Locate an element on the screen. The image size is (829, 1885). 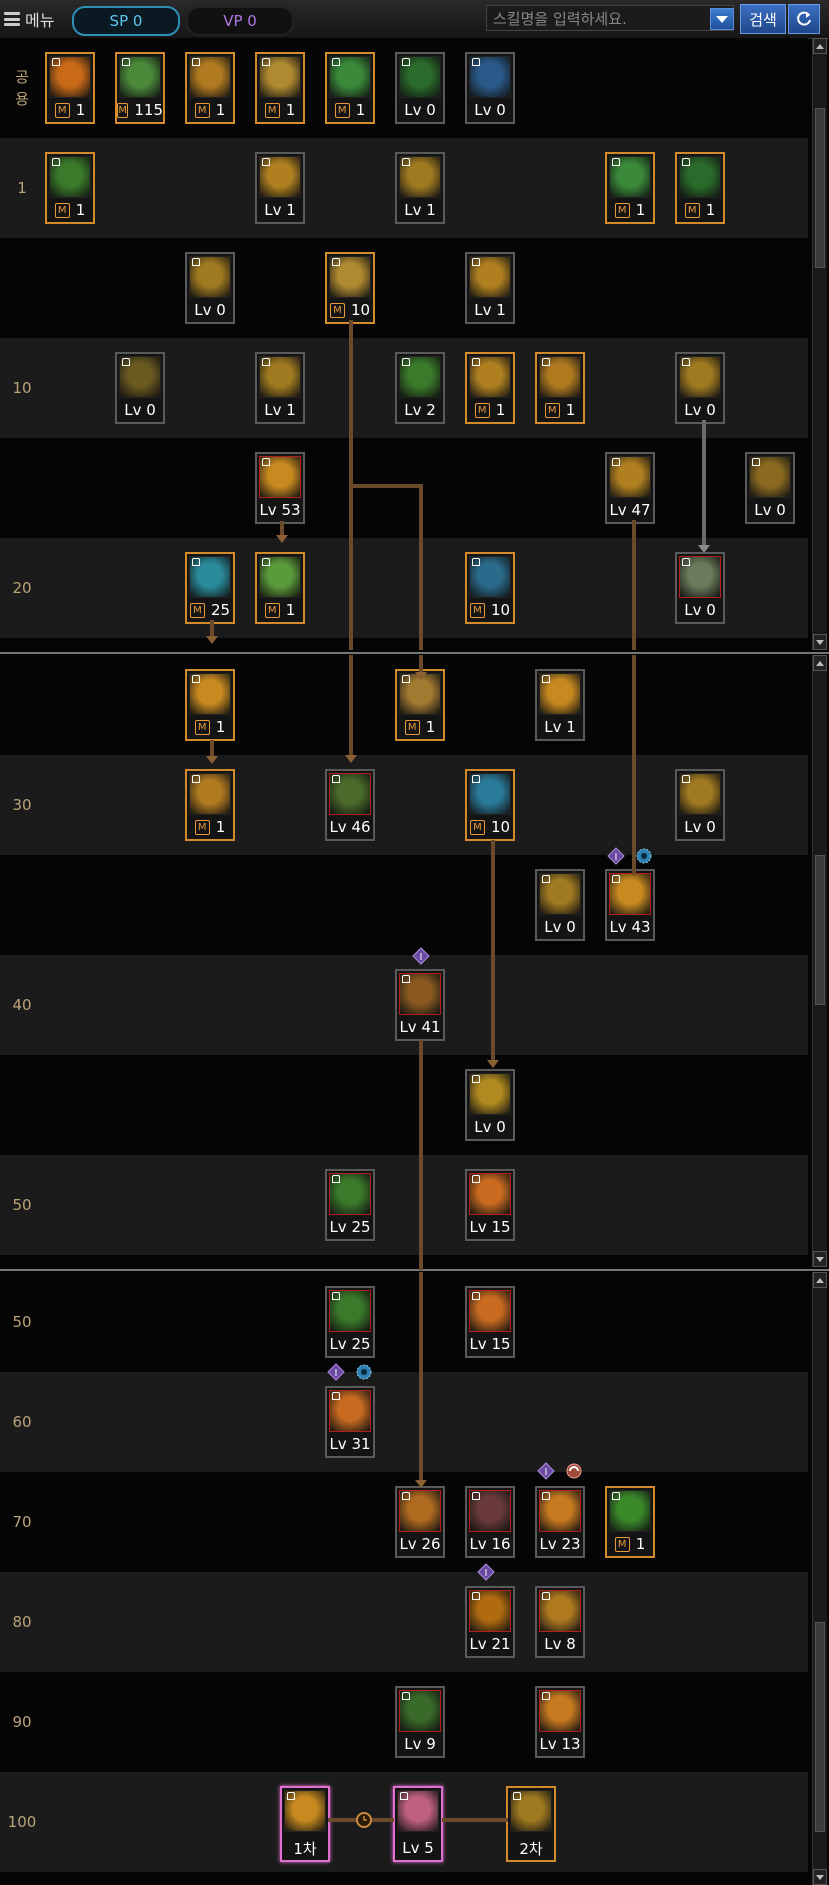
skill-slot: Lv 41 is located at coordinates (420, 1005).